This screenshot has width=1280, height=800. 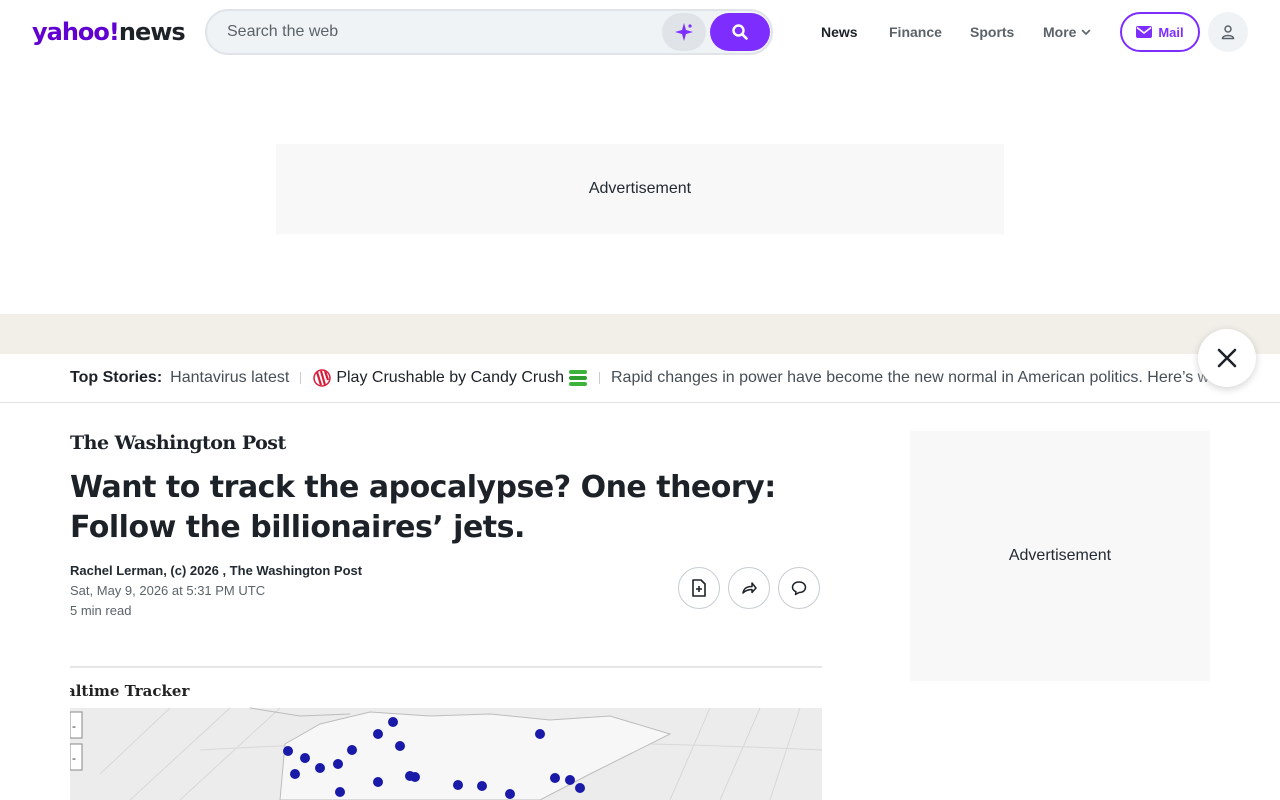 I want to click on user-icon, so click(x=1228, y=32).